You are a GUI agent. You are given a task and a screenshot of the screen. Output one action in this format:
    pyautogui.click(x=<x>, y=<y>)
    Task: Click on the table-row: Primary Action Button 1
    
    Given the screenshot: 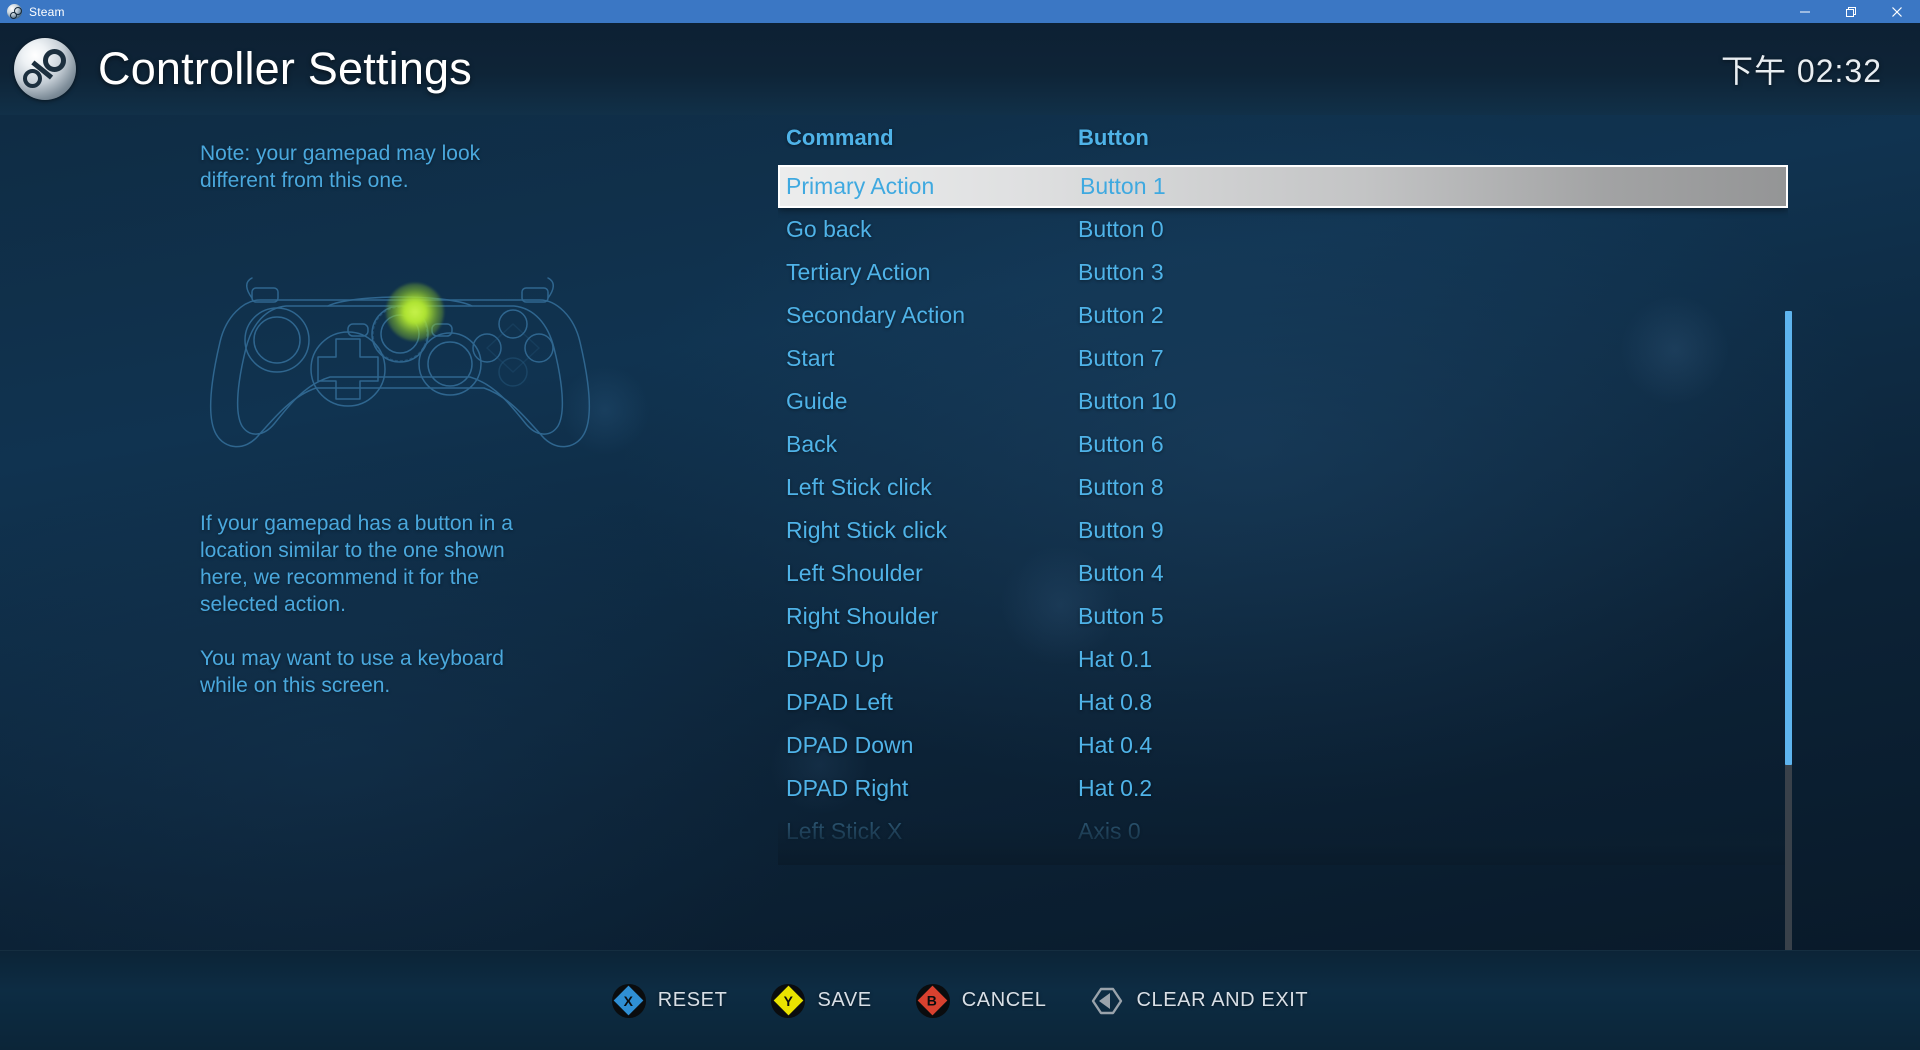 What is the action you would take?
    pyautogui.click(x=1283, y=186)
    